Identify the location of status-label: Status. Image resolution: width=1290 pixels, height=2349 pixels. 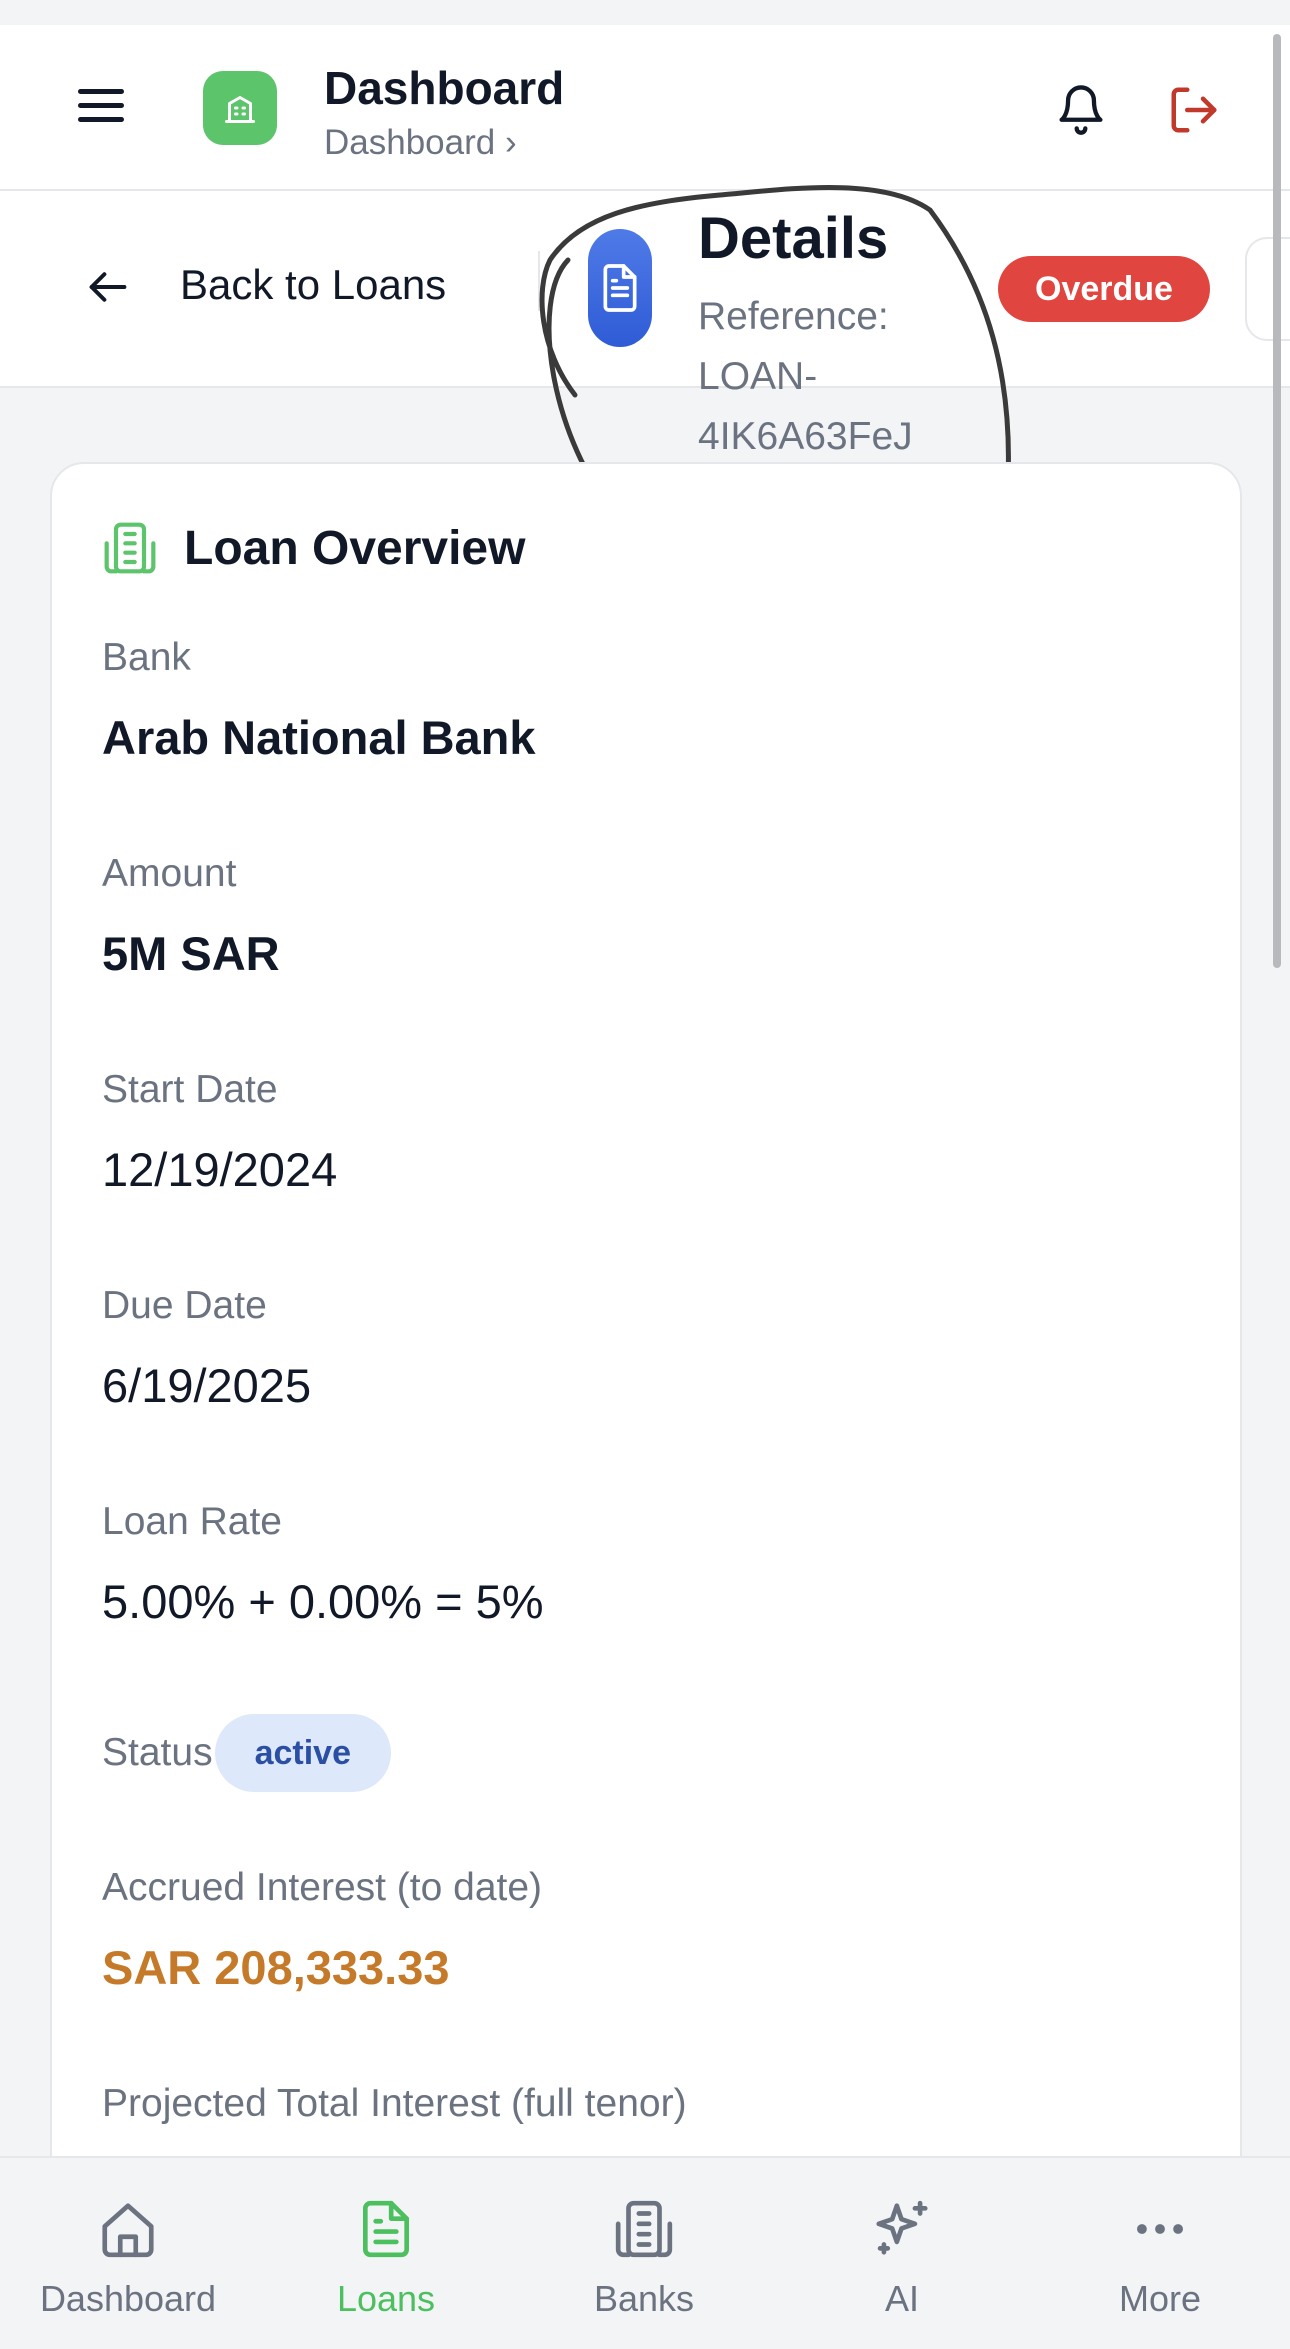
(157, 1752).